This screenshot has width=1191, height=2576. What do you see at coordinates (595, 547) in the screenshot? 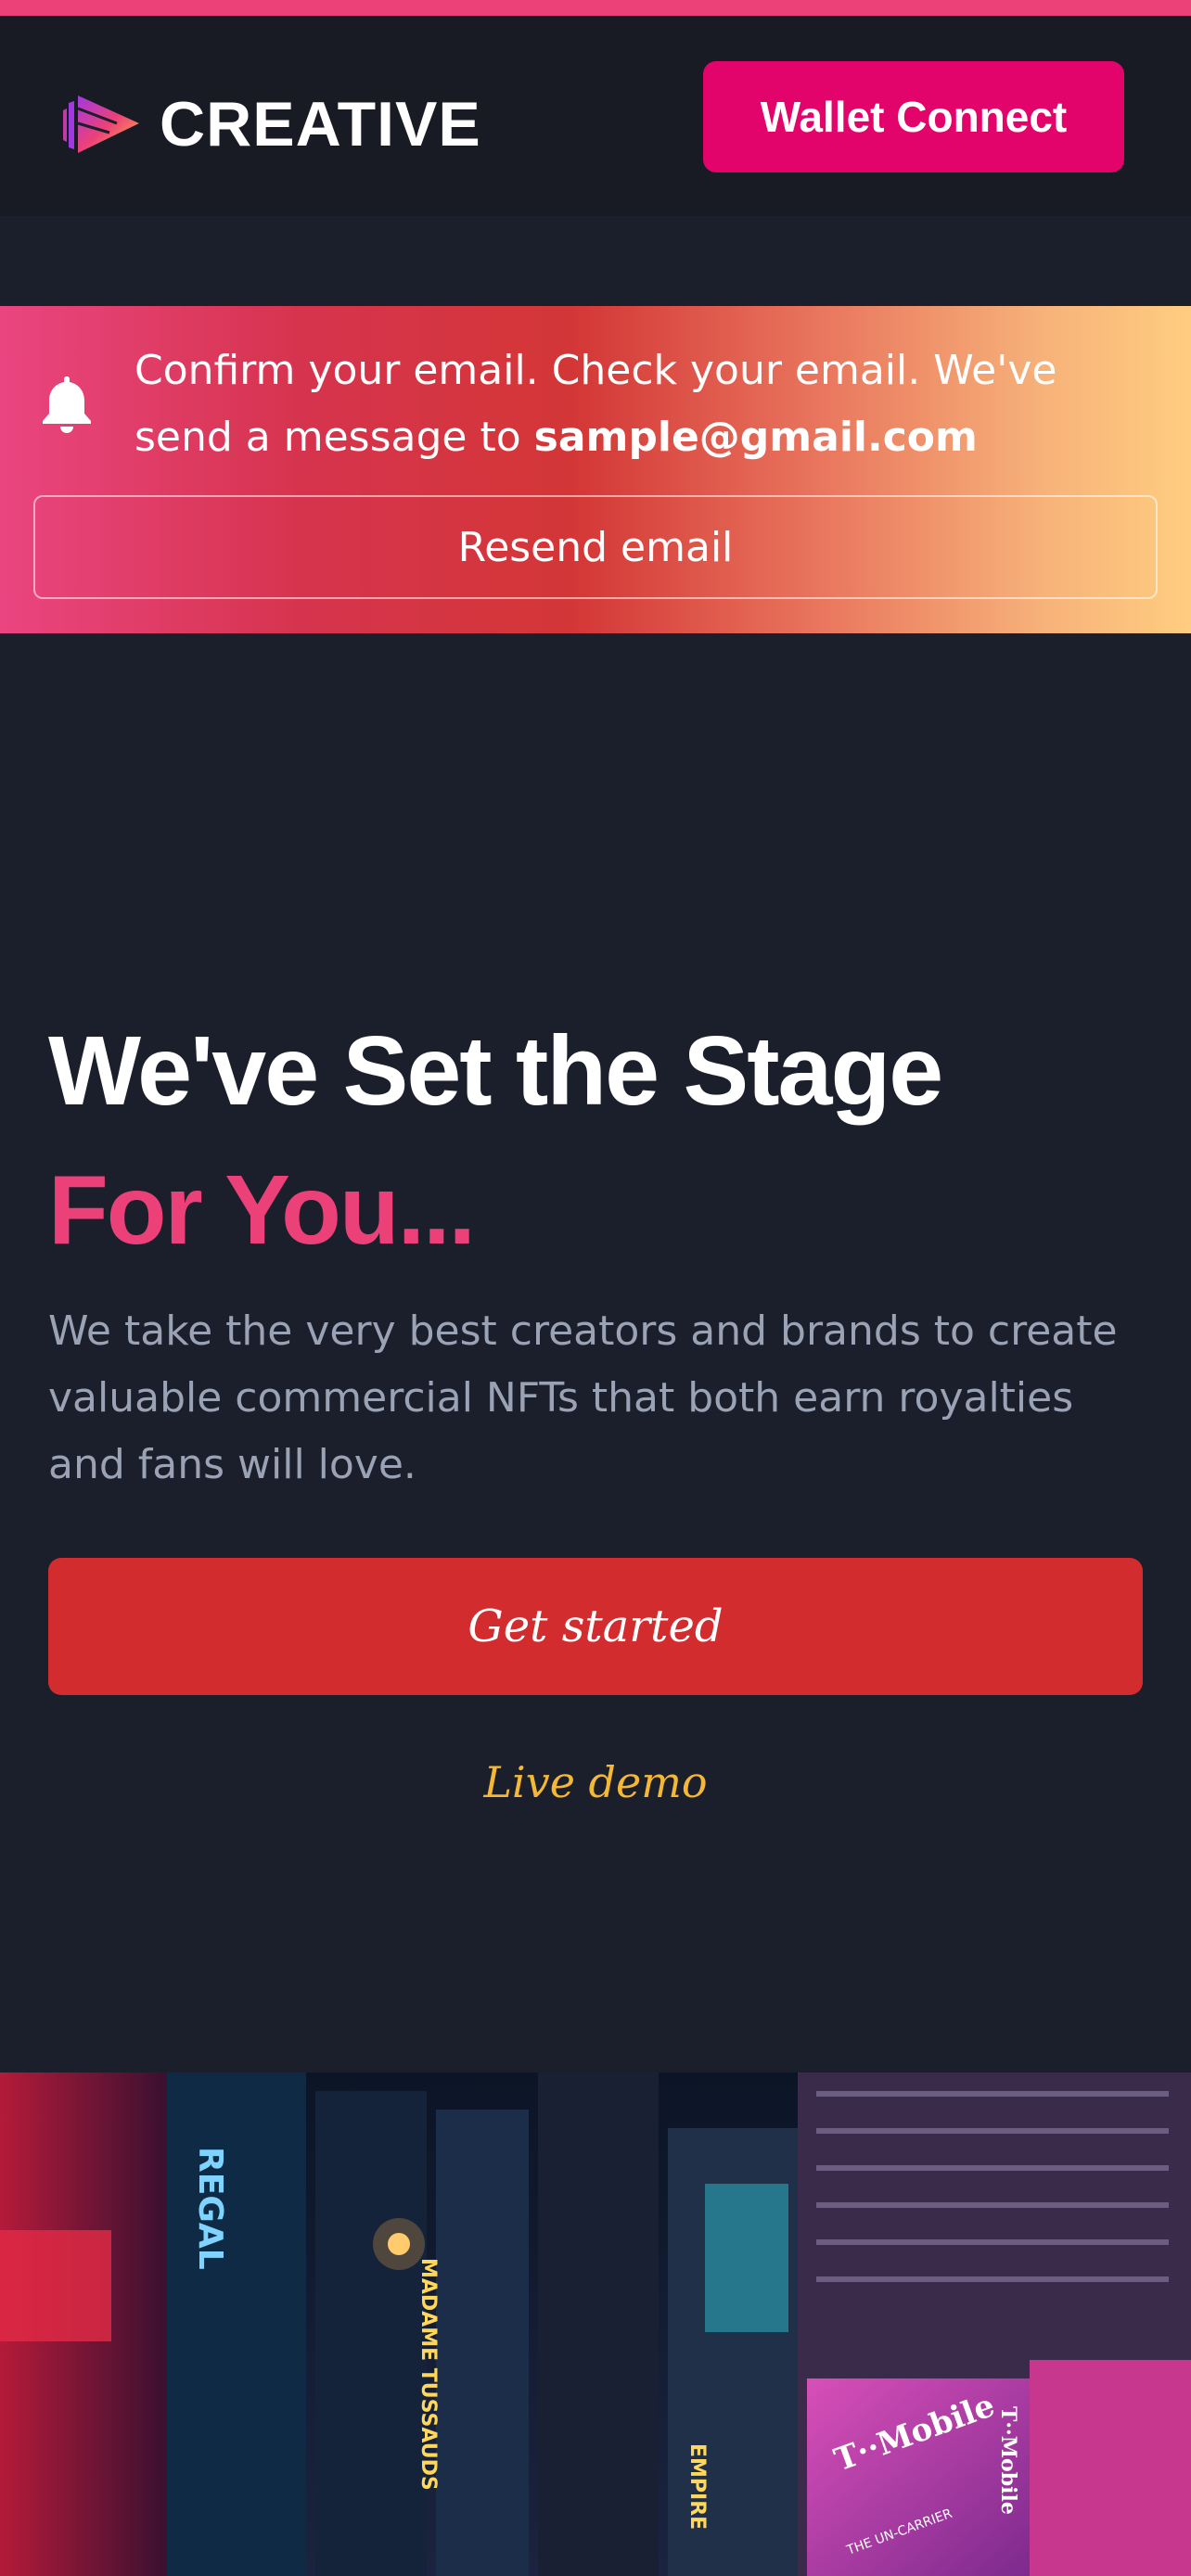
I see `resend-email-button: Resend email` at bounding box center [595, 547].